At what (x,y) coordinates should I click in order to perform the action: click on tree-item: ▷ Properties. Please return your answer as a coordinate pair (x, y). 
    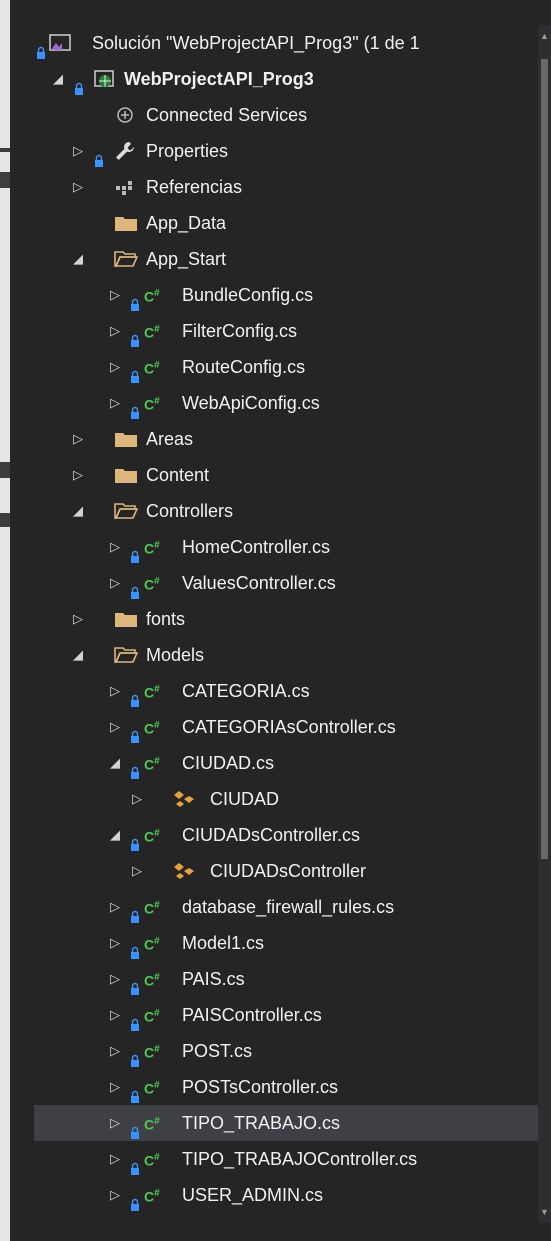
    Looking at the image, I should click on (286, 151).